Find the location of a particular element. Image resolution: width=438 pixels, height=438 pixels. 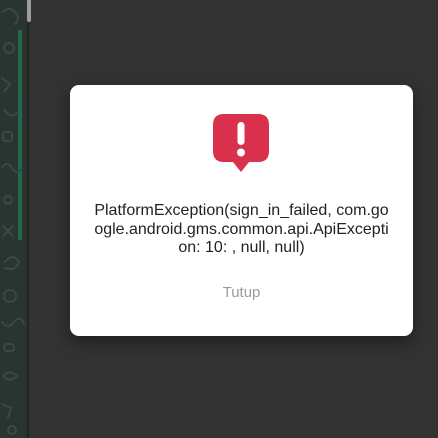

scrollbar-thumb is located at coordinates (29, 11).